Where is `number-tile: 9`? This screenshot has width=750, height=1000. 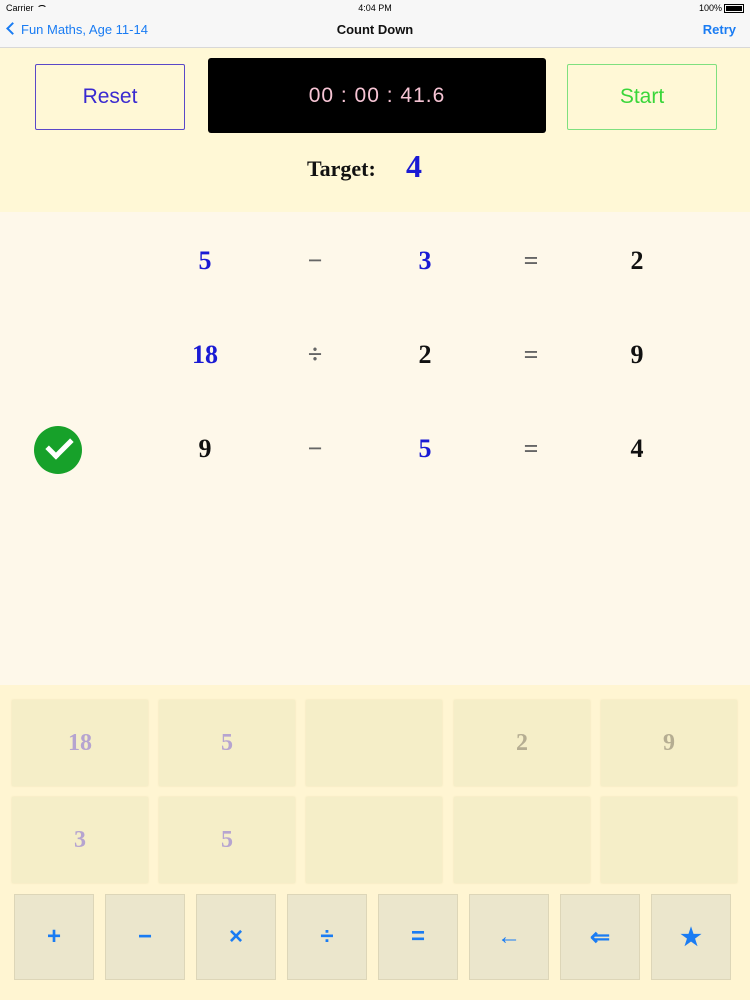 number-tile: 9 is located at coordinates (669, 743).